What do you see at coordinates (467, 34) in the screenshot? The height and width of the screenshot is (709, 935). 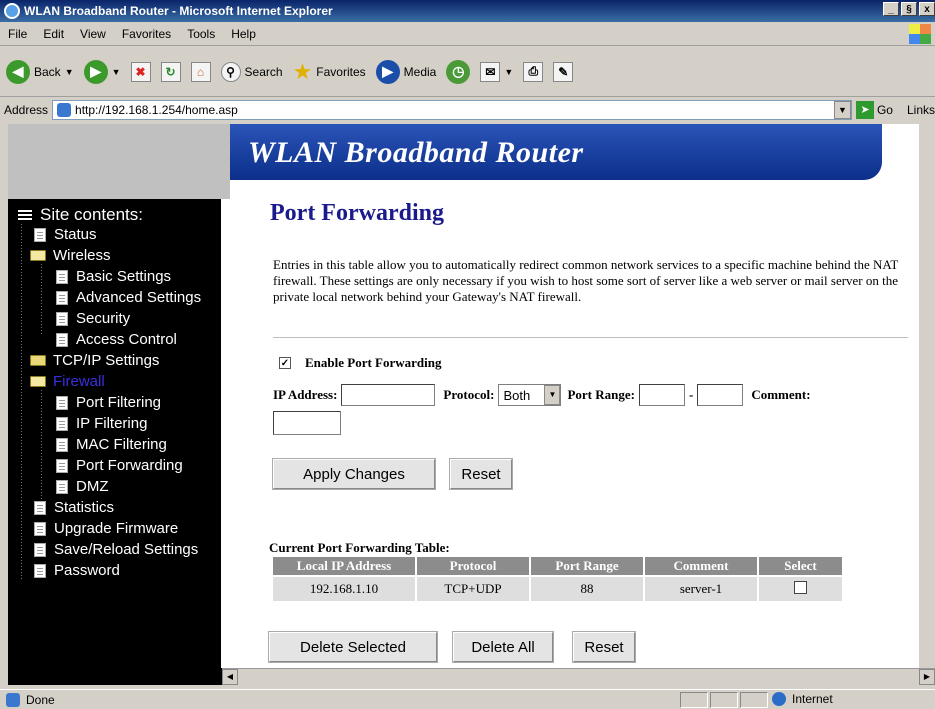 I see `menu-bar: File Edit View Favorites Tools Help` at bounding box center [467, 34].